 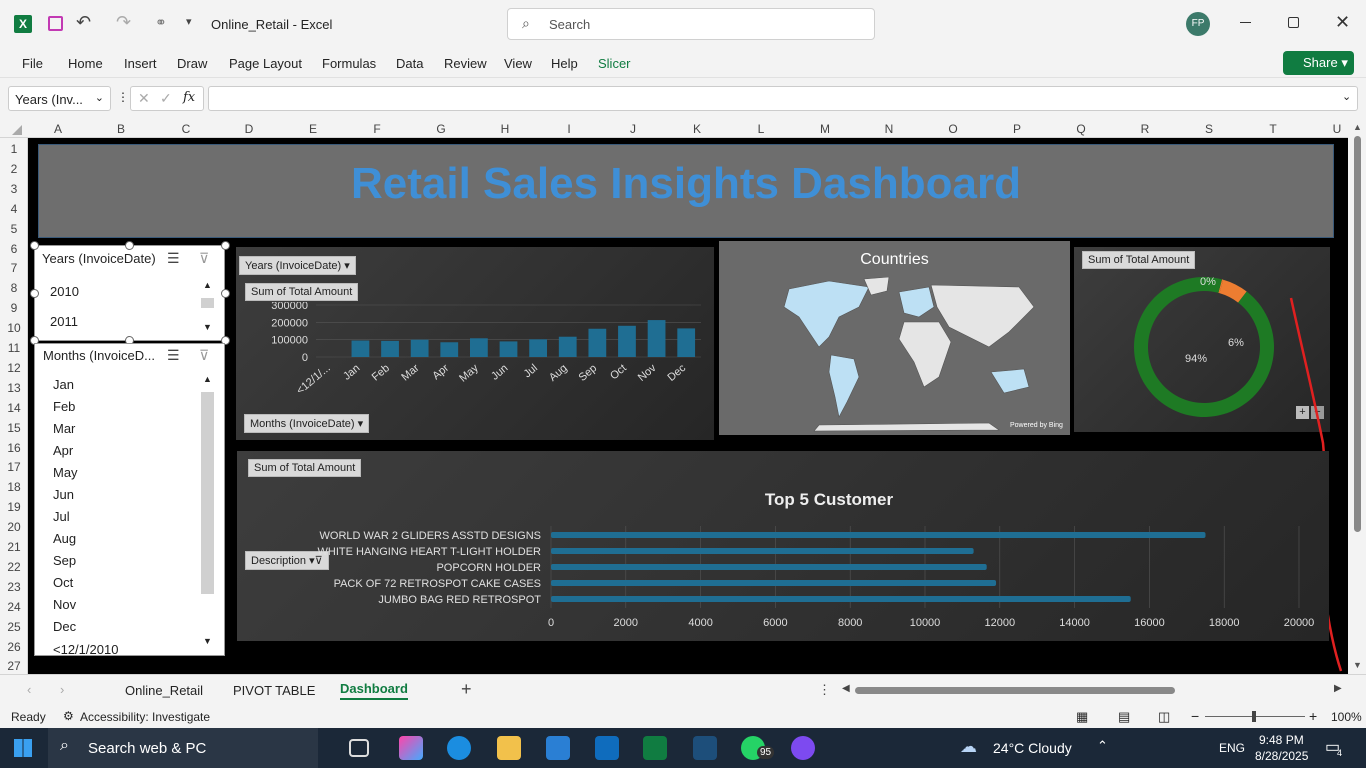 What do you see at coordinates (441, 129) in the screenshot?
I see `column-header: G` at bounding box center [441, 129].